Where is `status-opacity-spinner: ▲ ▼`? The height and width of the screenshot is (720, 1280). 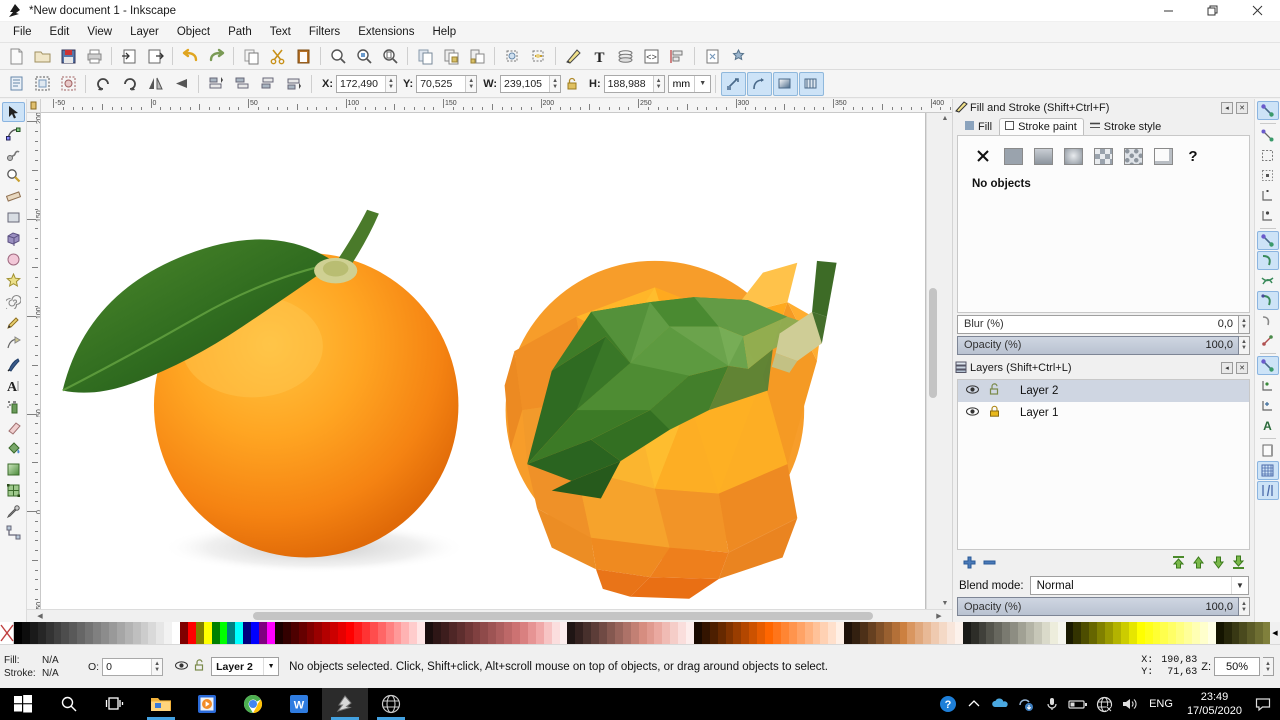 status-opacity-spinner: ▲ ▼ is located at coordinates (157, 666).